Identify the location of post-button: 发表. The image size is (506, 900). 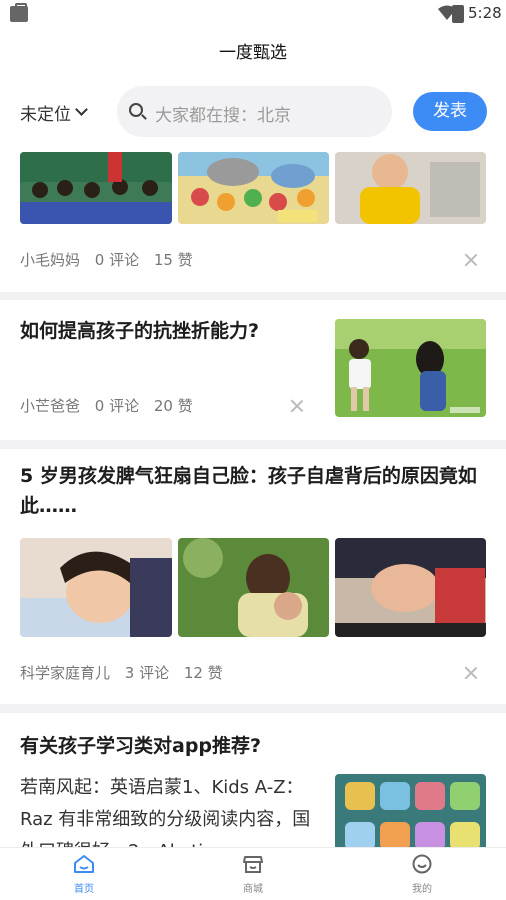
(450, 111).